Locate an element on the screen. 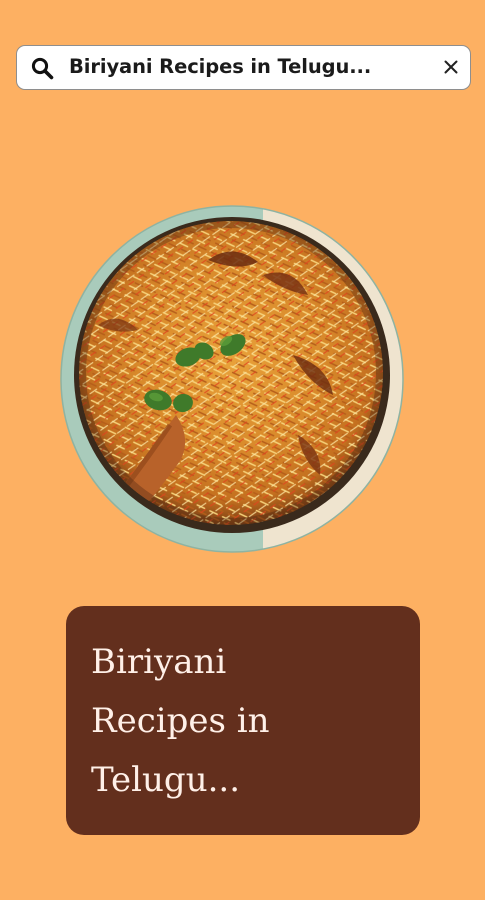 This screenshot has width=485, height=900. search-icon is located at coordinates (43, 69).